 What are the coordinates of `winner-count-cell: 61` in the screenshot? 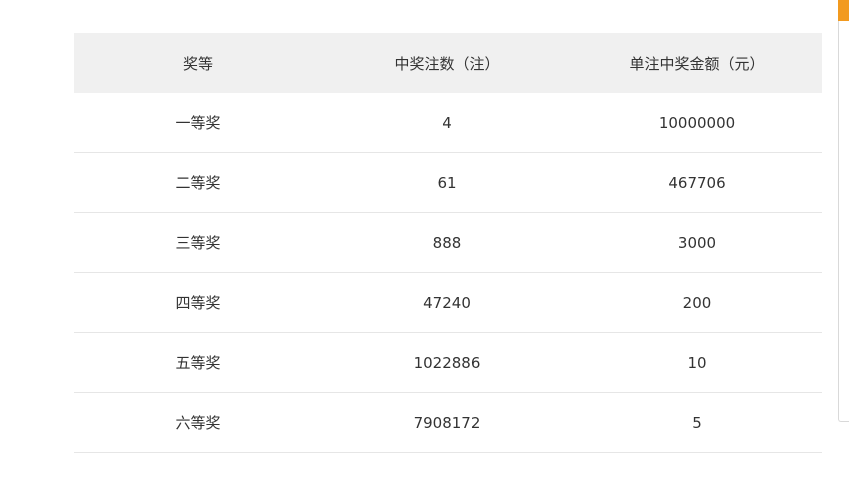 It's located at (447, 182).